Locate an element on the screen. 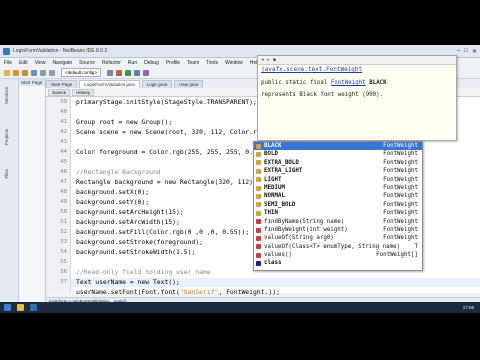 The height and width of the screenshot is (360, 480). debug-icon is located at coordinates (137, 72).